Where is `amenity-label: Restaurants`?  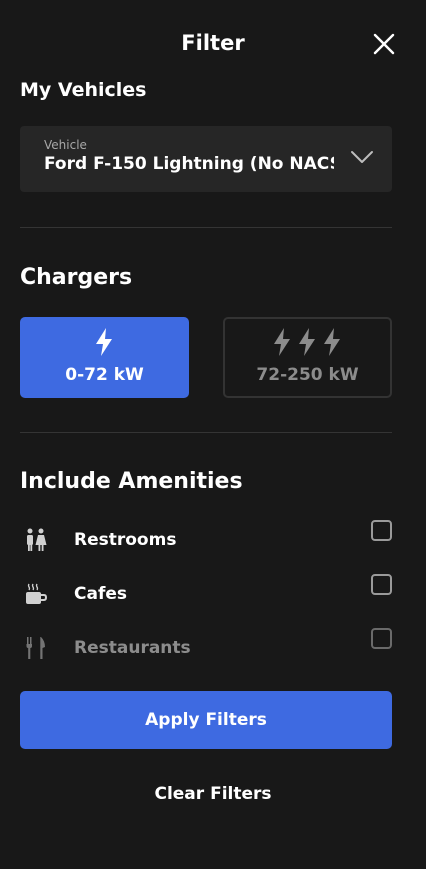 amenity-label: Restaurants is located at coordinates (132, 648).